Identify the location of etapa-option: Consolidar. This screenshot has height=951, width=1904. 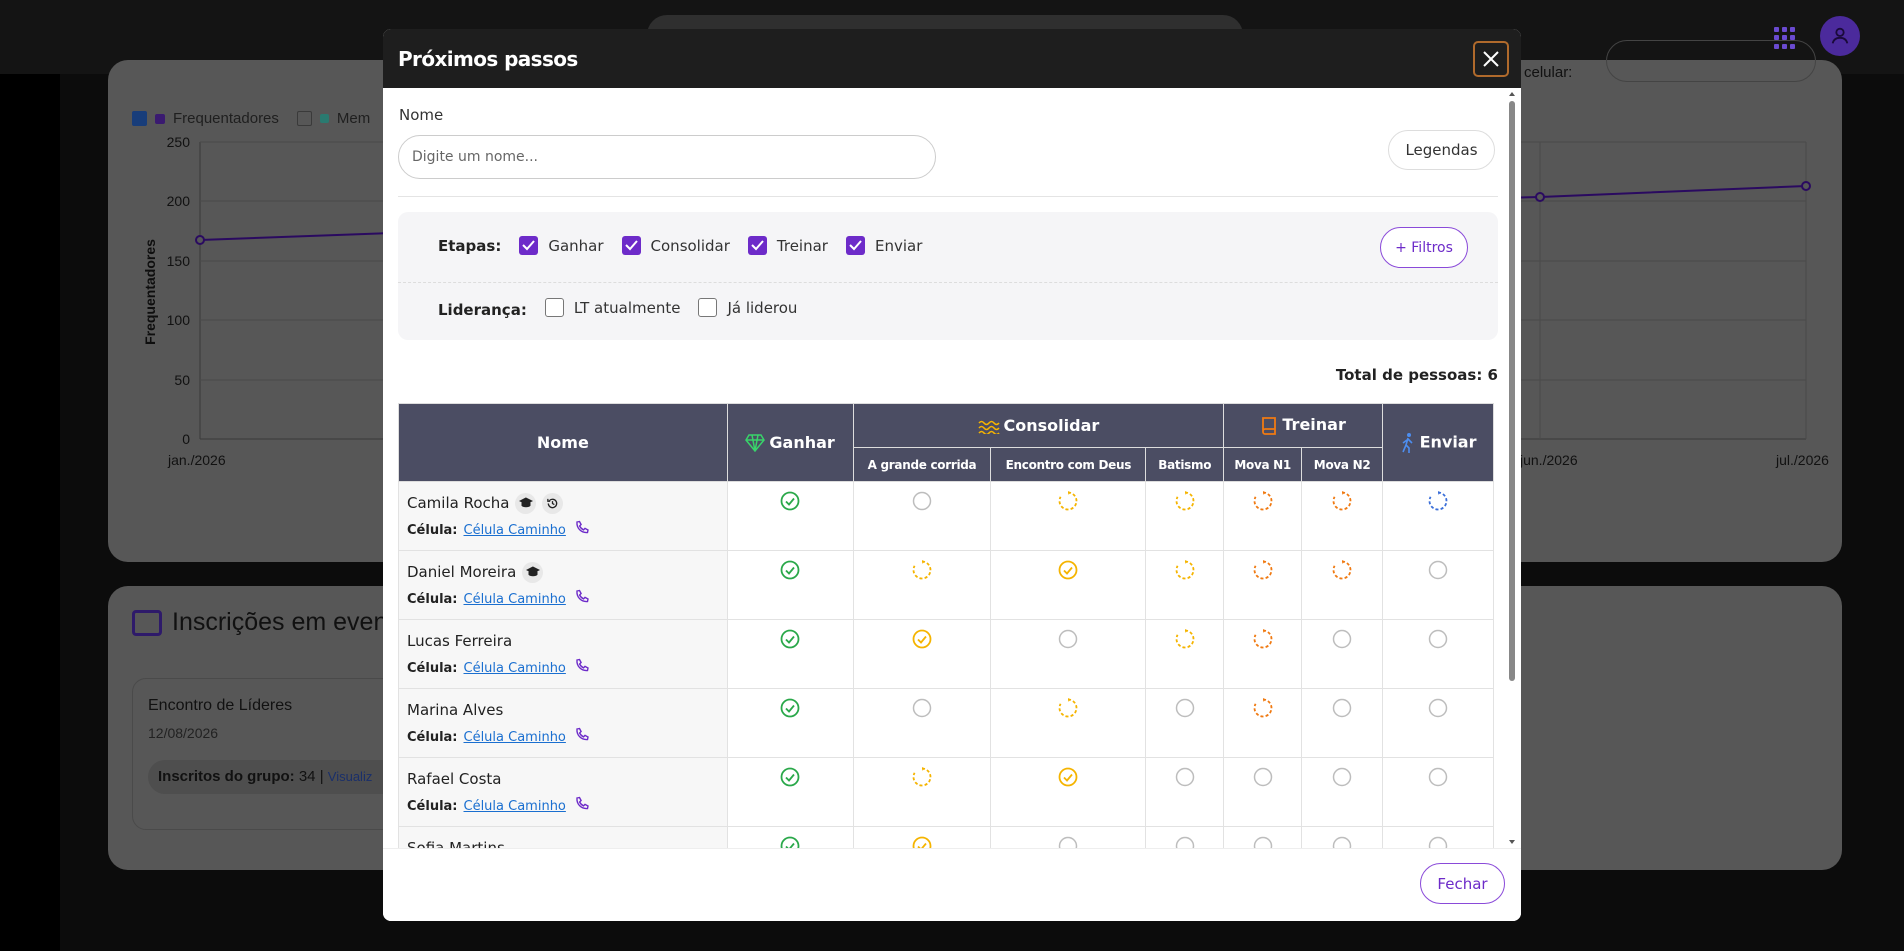
(675, 245).